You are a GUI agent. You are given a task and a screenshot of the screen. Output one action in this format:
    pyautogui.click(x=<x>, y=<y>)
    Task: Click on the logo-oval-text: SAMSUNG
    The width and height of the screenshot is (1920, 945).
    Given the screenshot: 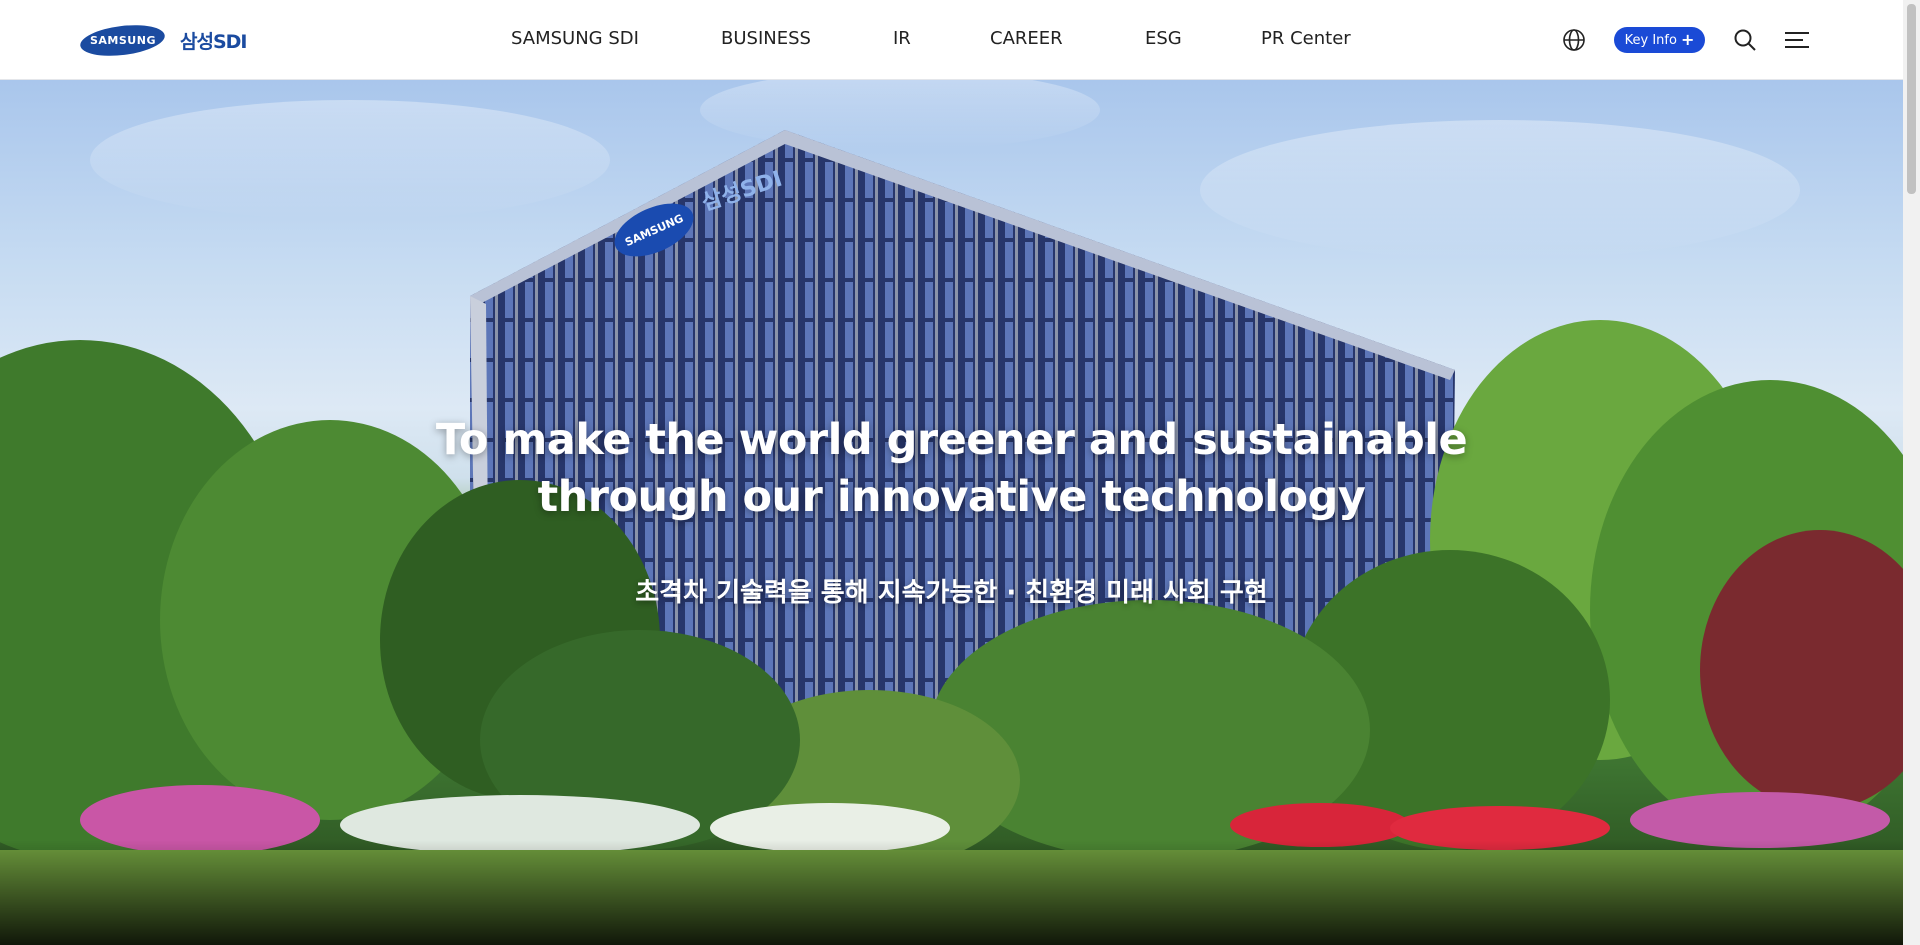 What is the action you would take?
    pyautogui.click(x=122, y=40)
    